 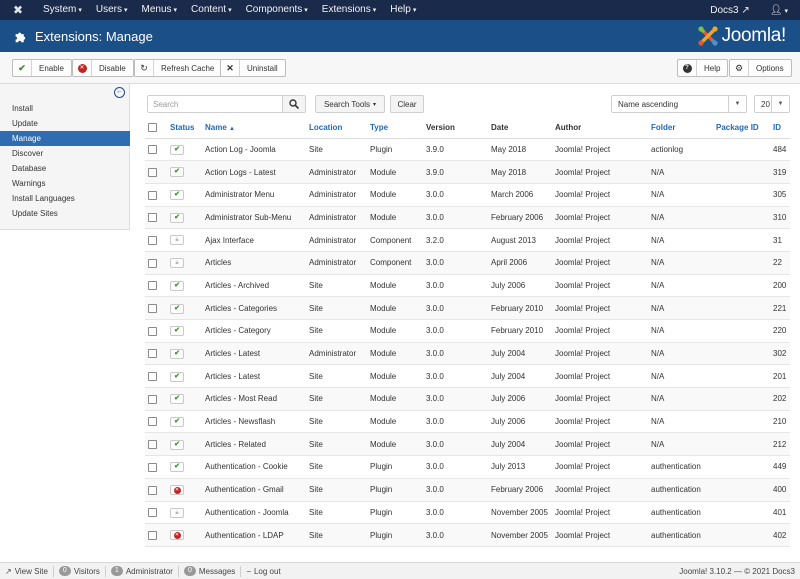 I want to click on nav-menu-components: Components ▾, so click(x=277, y=10).